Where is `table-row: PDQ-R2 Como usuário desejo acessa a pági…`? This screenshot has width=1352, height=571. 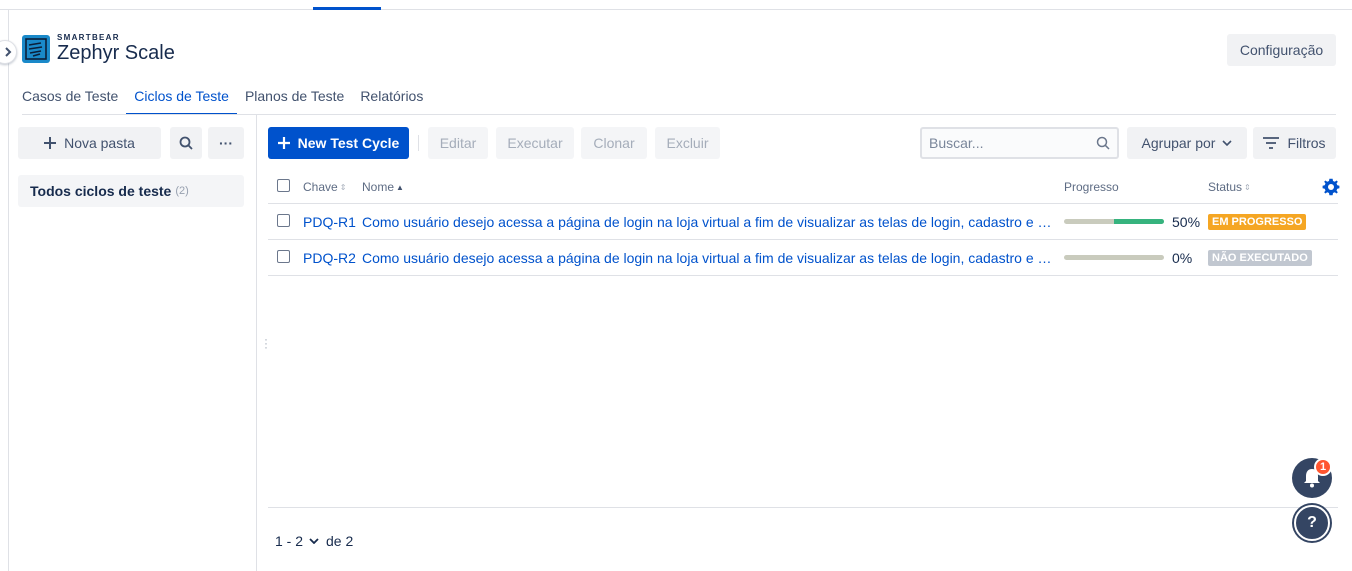 table-row: PDQ-R2 Como usuário desejo acessa a pági… is located at coordinates (803, 258).